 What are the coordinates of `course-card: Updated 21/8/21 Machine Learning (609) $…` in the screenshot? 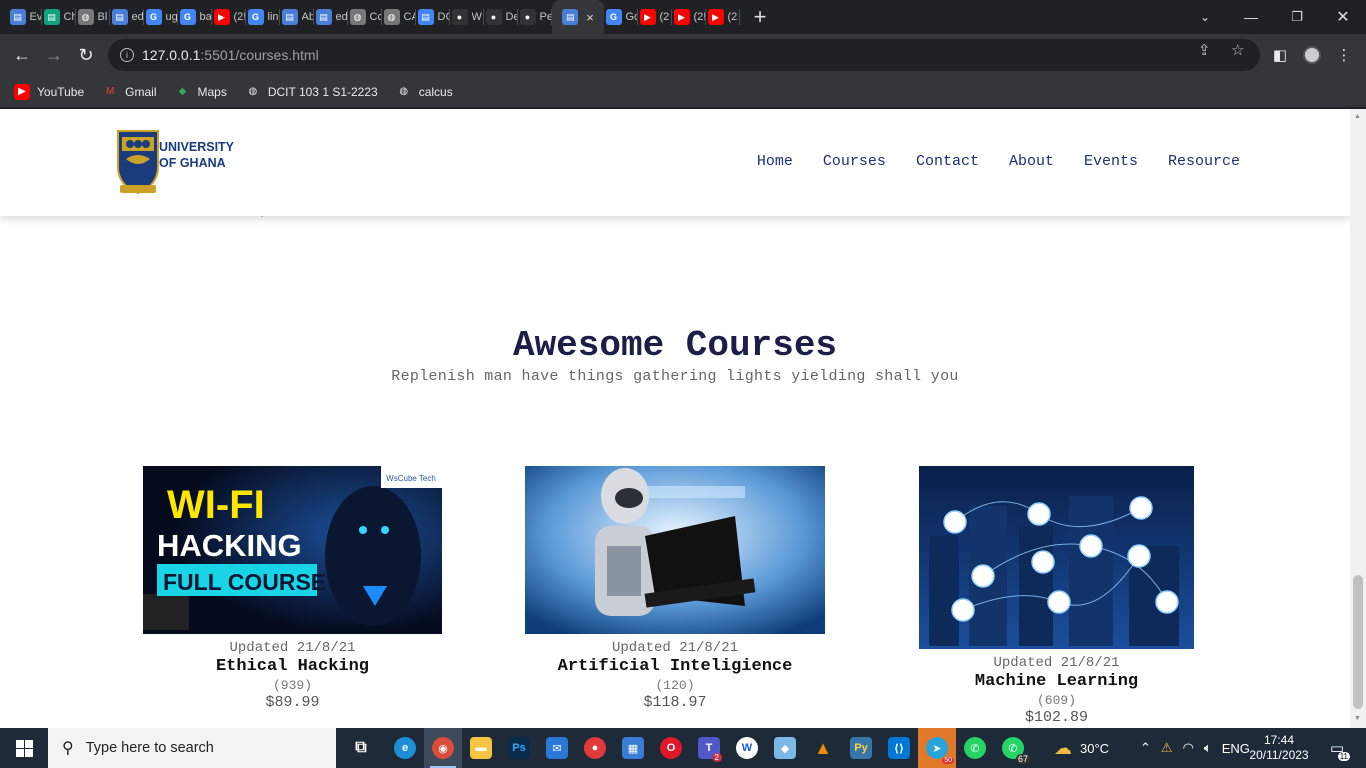 It's located at (1056, 596).